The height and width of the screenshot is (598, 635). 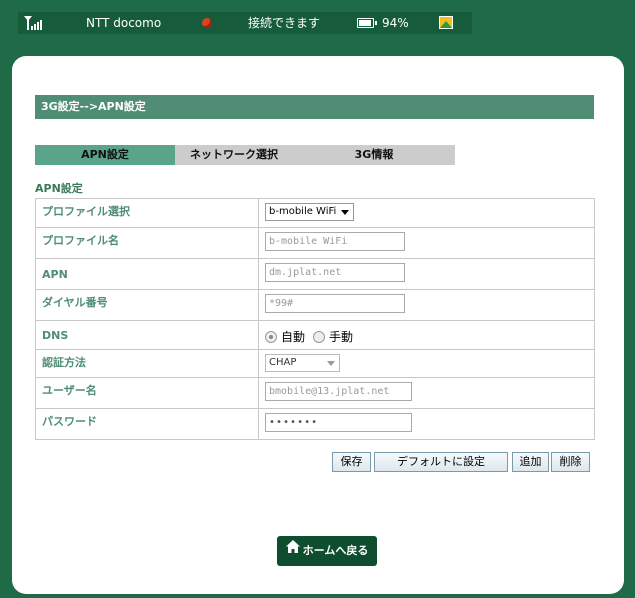 I want to click on dns-label: DNS, so click(x=147, y=335).